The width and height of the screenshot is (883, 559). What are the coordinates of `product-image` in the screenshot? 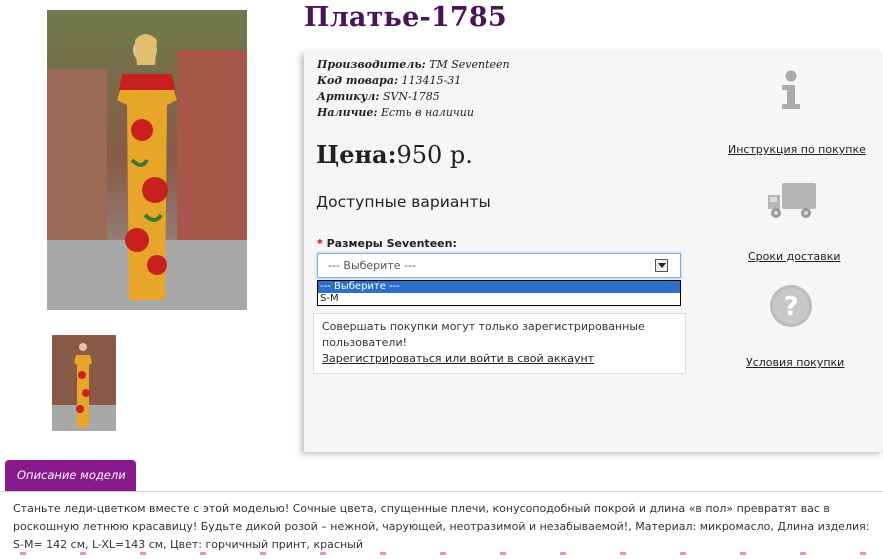 It's located at (147, 160).